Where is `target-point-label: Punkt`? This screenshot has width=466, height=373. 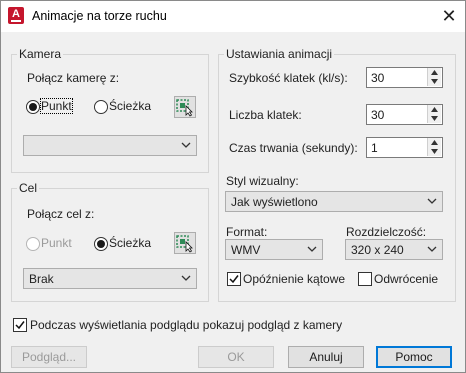
target-point-label: Punkt is located at coordinates (56, 243).